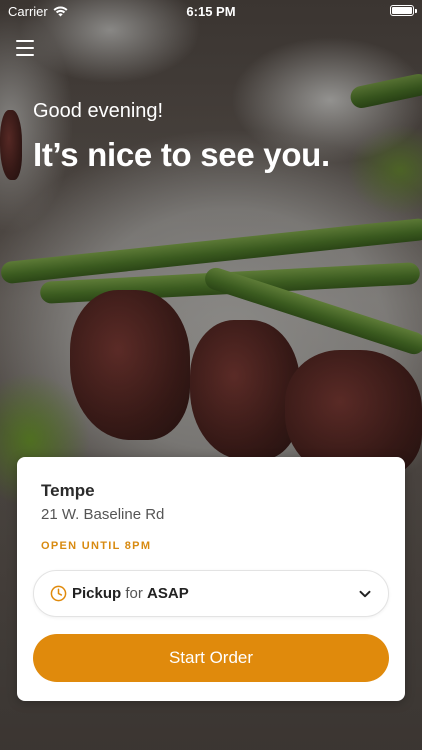 The height and width of the screenshot is (750, 422). What do you see at coordinates (103, 514) in the screenshot?
I see `store-address: 21 W. Baseline Rd` at bounding box center [103, 514].